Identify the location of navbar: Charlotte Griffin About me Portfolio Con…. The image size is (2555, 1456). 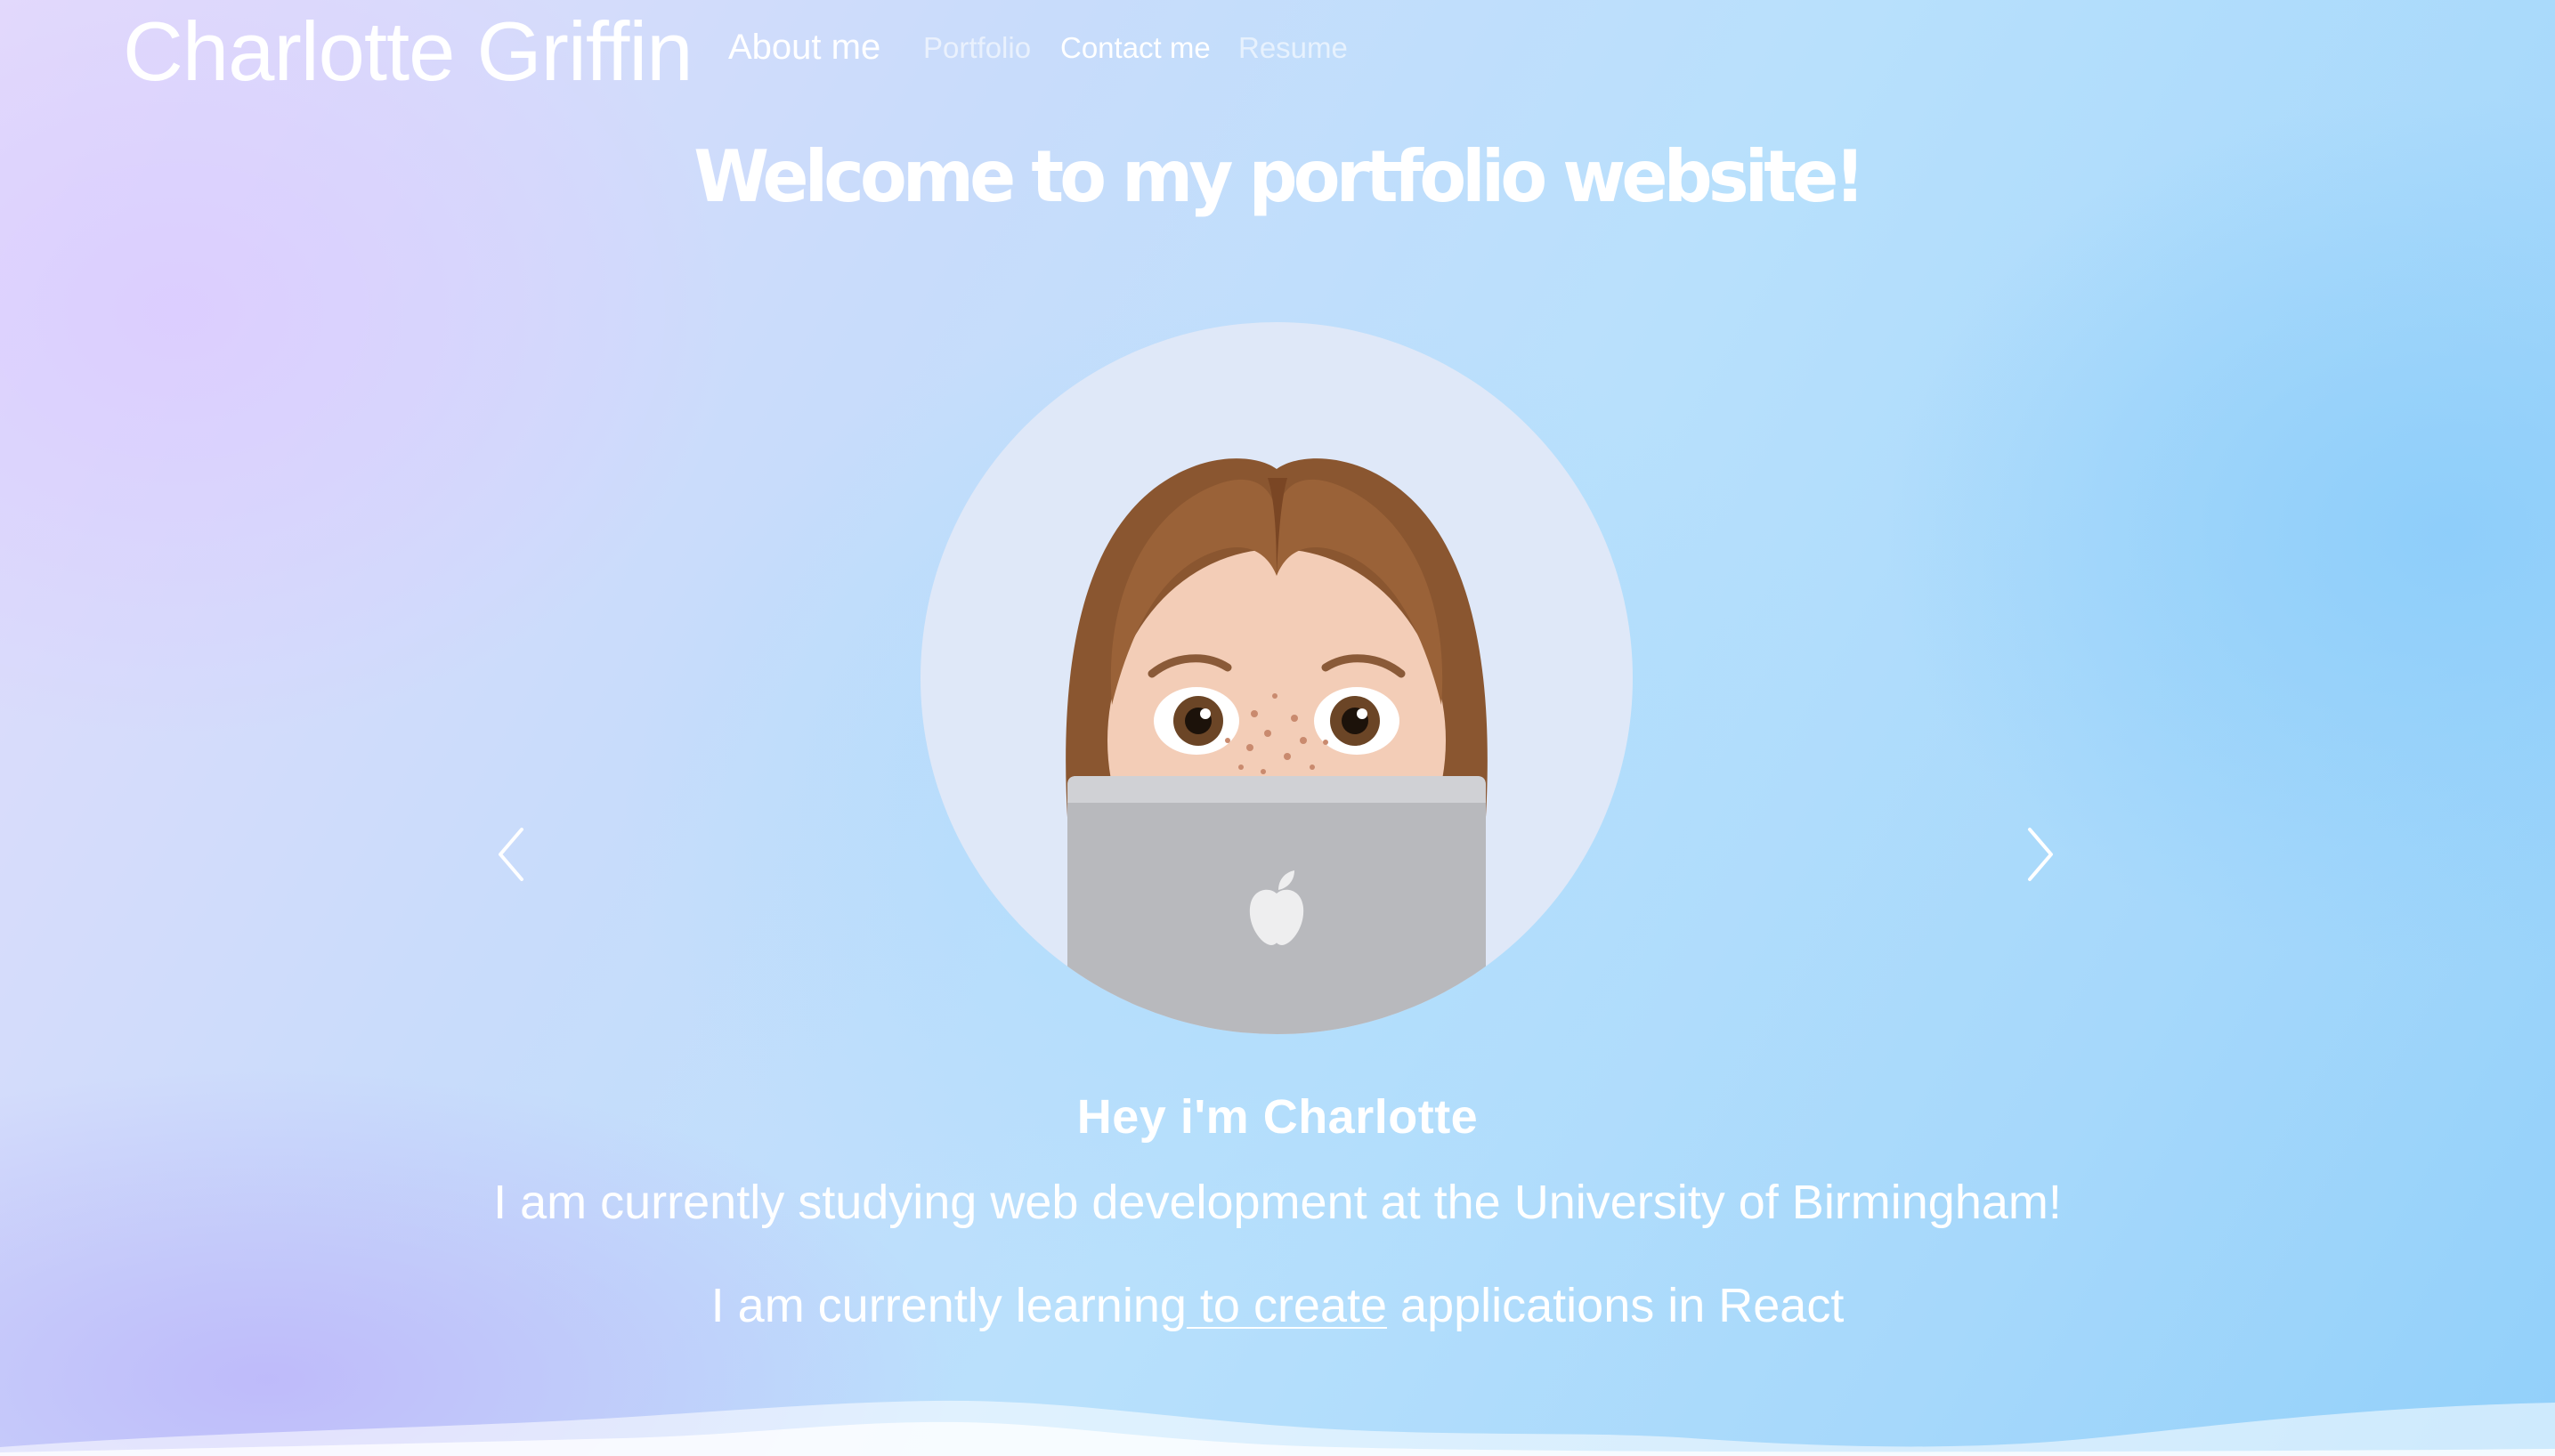
(1277, 49).